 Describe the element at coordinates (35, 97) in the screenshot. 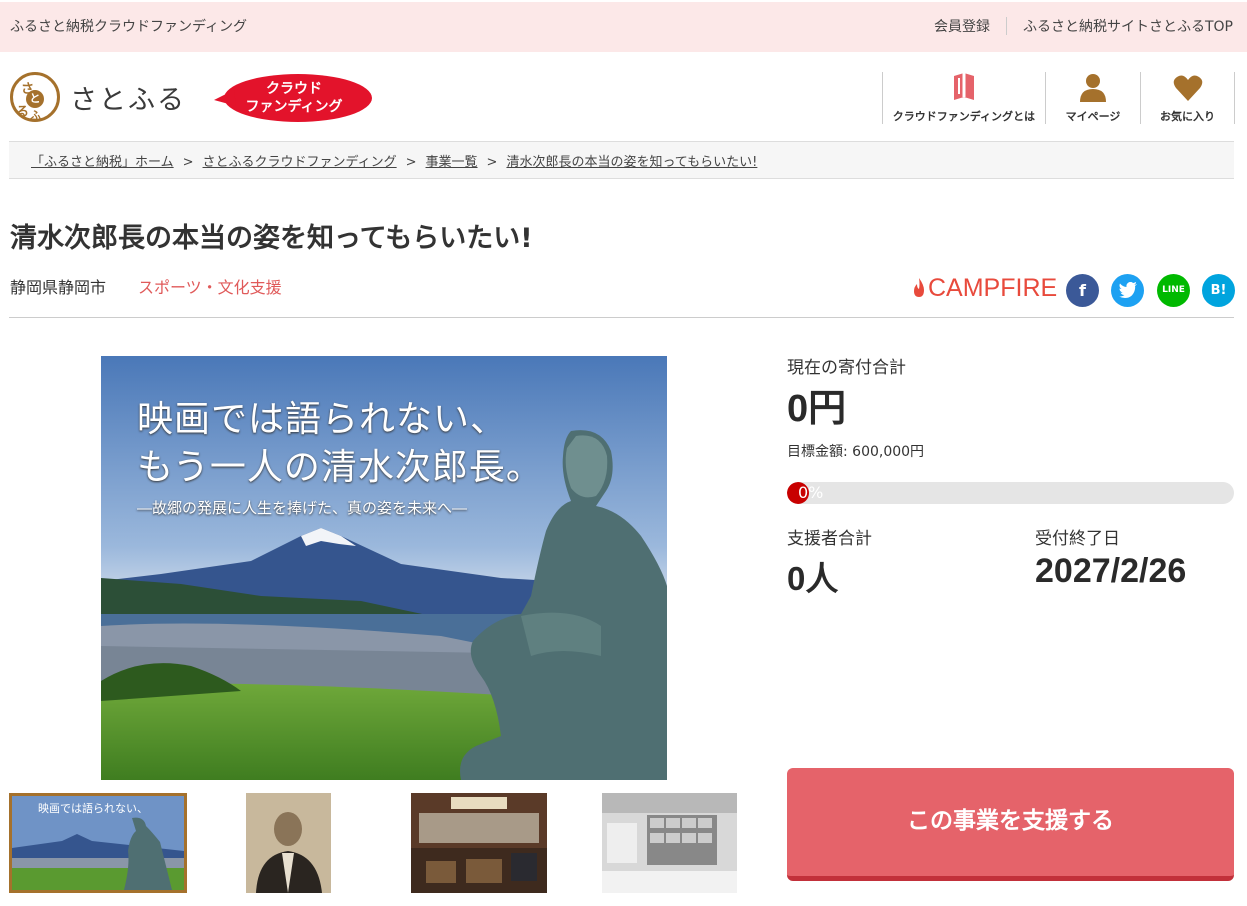

I see `satofull-logo-mark: さ と る ふ` at that location.